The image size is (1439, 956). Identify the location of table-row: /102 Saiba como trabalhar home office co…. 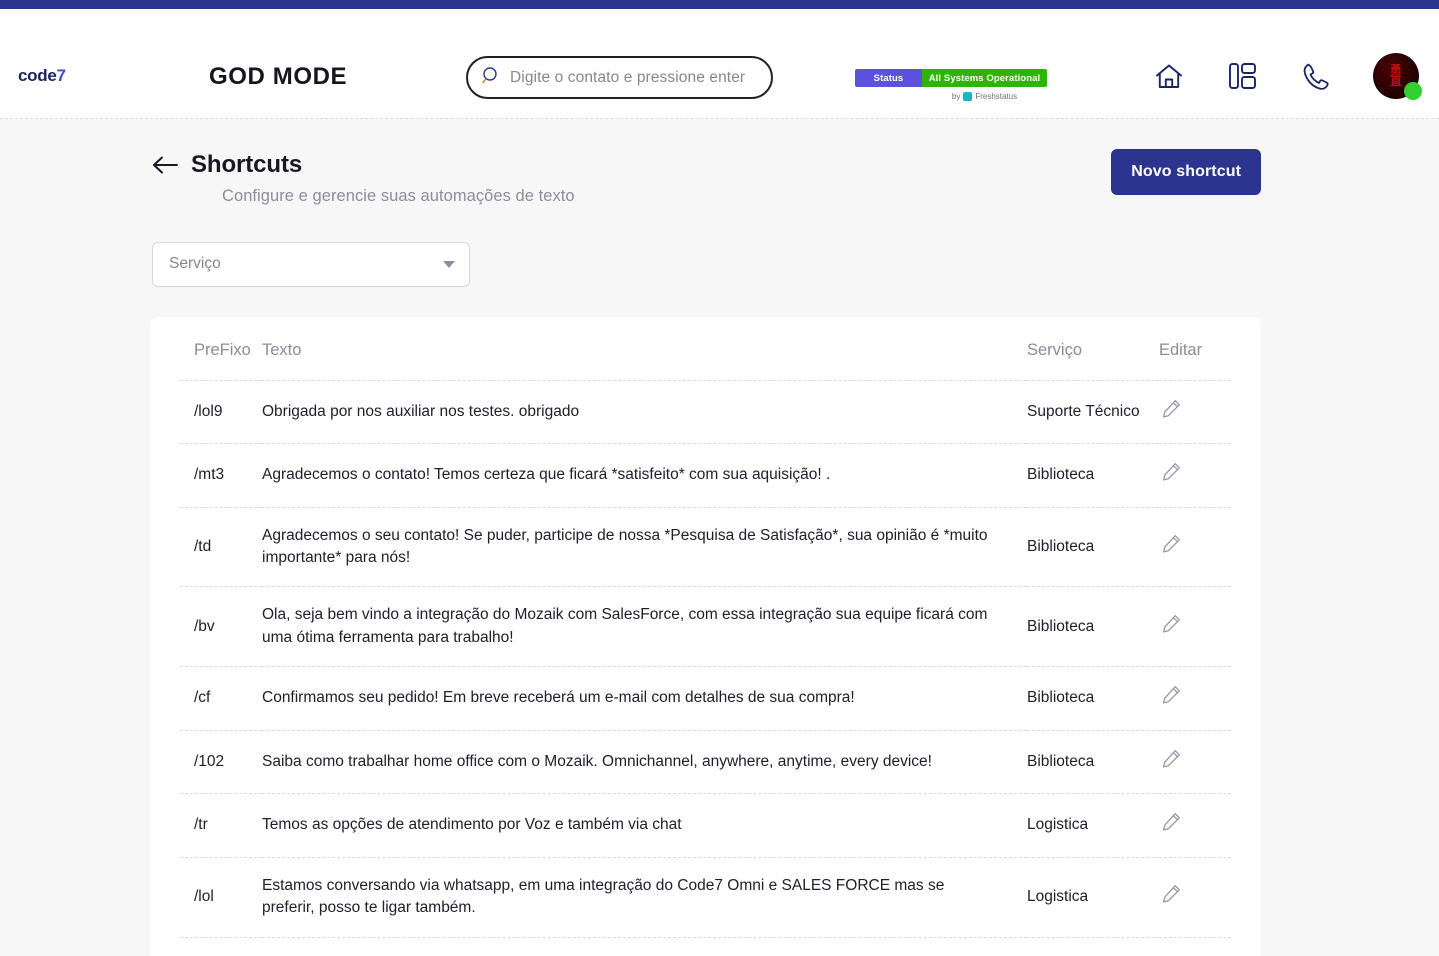
(705, 762).